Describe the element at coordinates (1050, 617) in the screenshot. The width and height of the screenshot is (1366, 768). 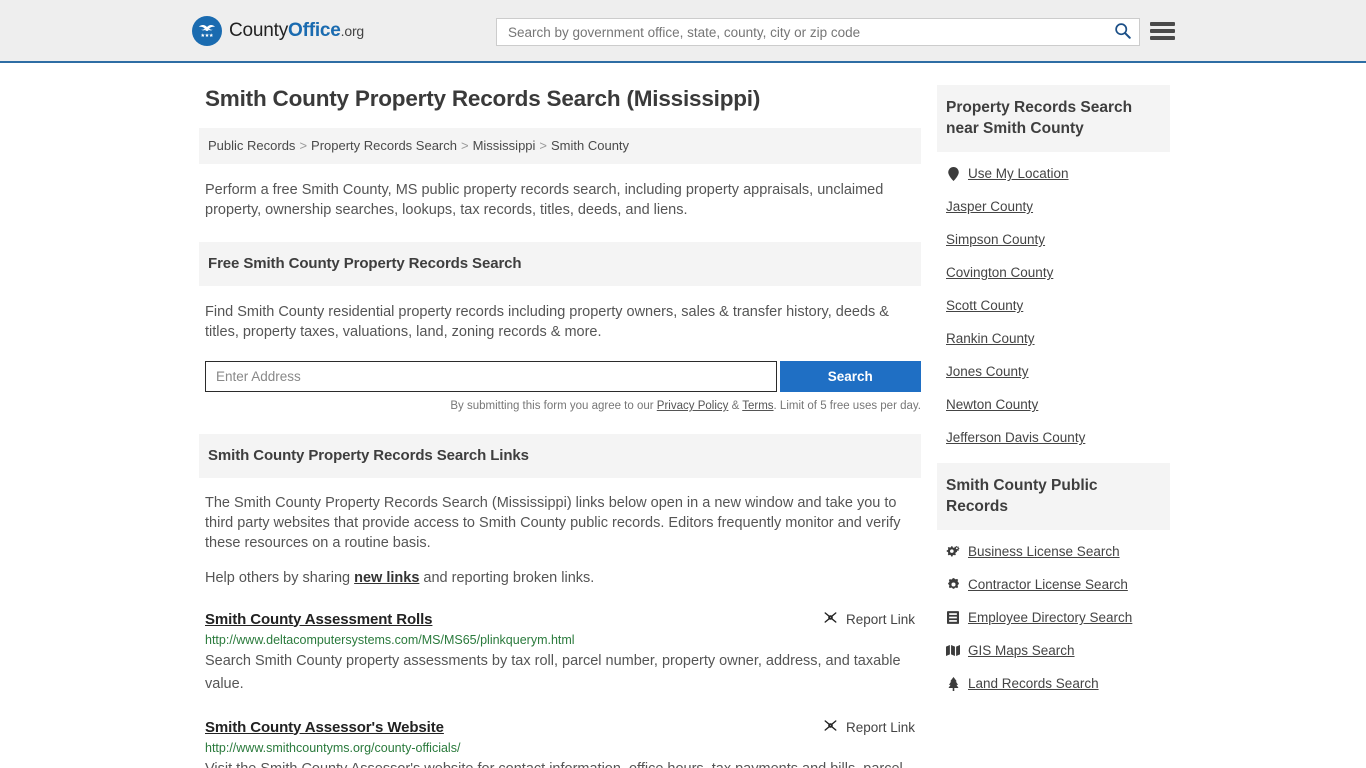
I see `sidebar-link-employee-directory-search: Employee Directory Search` at that location.